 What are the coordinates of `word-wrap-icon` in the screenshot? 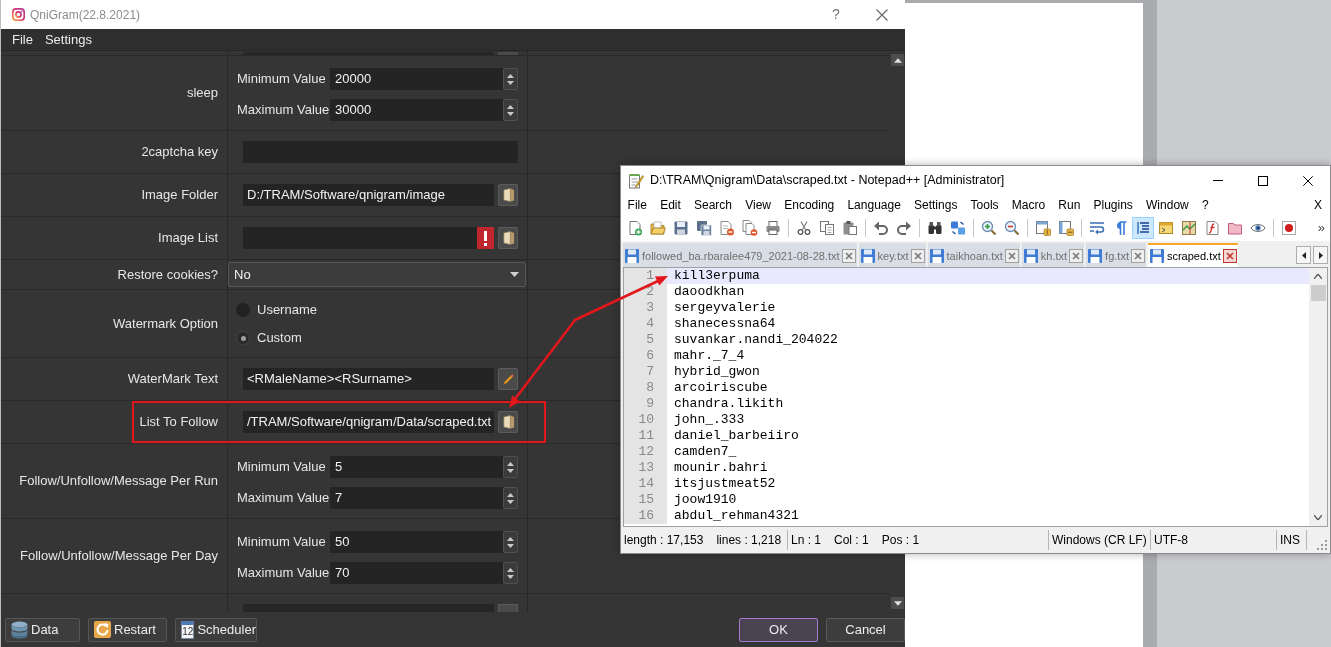 It's located at (1096, 228).